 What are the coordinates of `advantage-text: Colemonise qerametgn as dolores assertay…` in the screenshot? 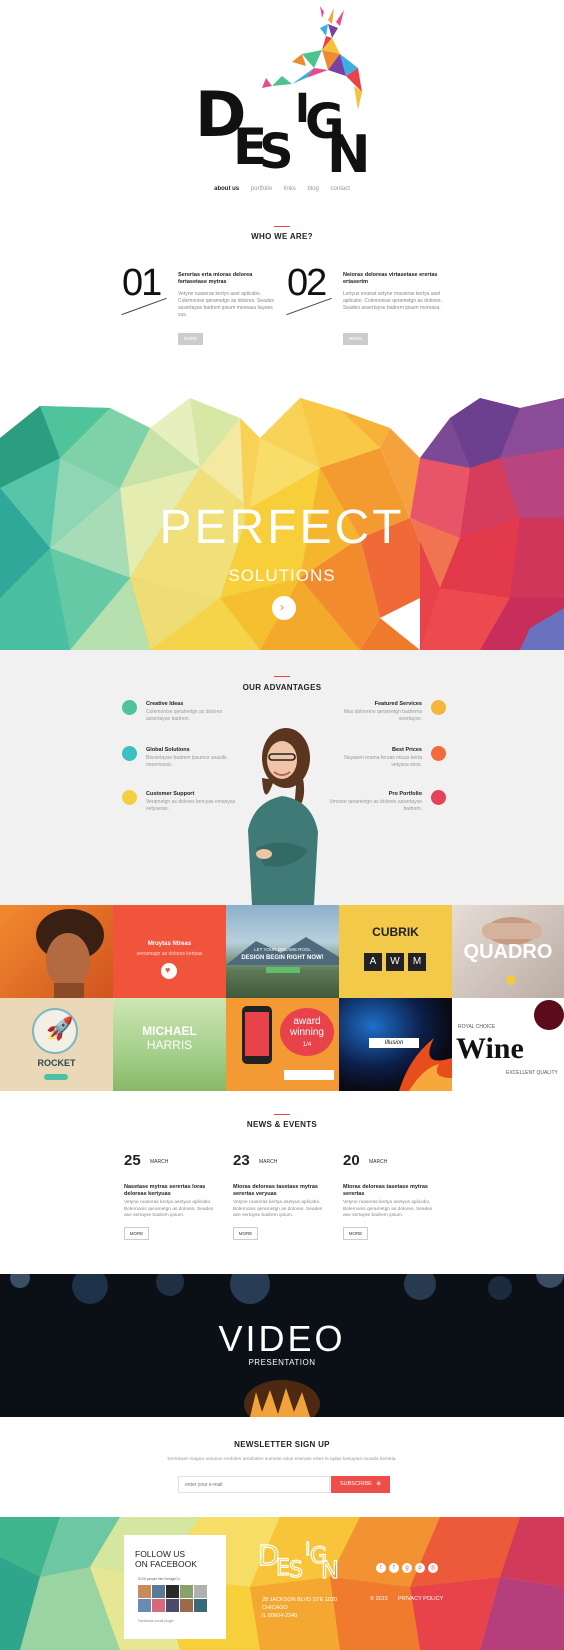 It's located at (184, 715).